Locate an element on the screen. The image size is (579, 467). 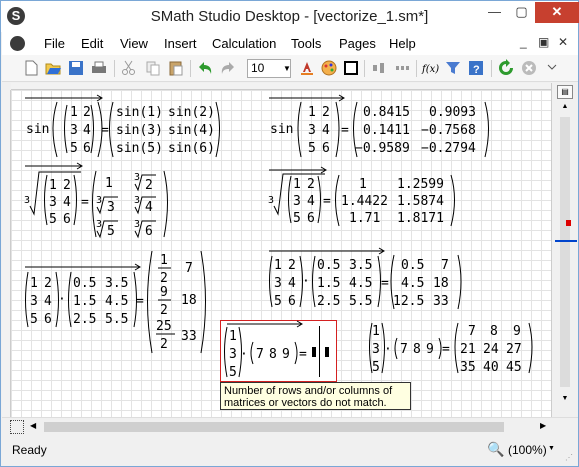
svg-text: 0.5 is located at coordinates (412, 265).